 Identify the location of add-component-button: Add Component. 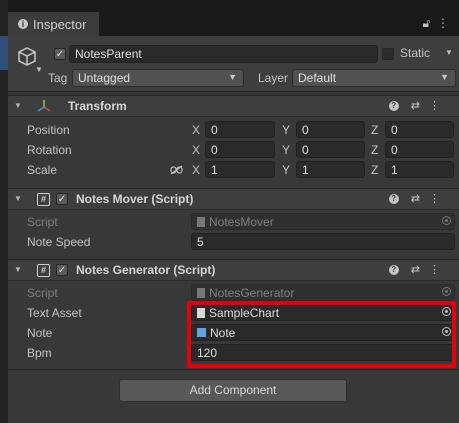
(233, 390).